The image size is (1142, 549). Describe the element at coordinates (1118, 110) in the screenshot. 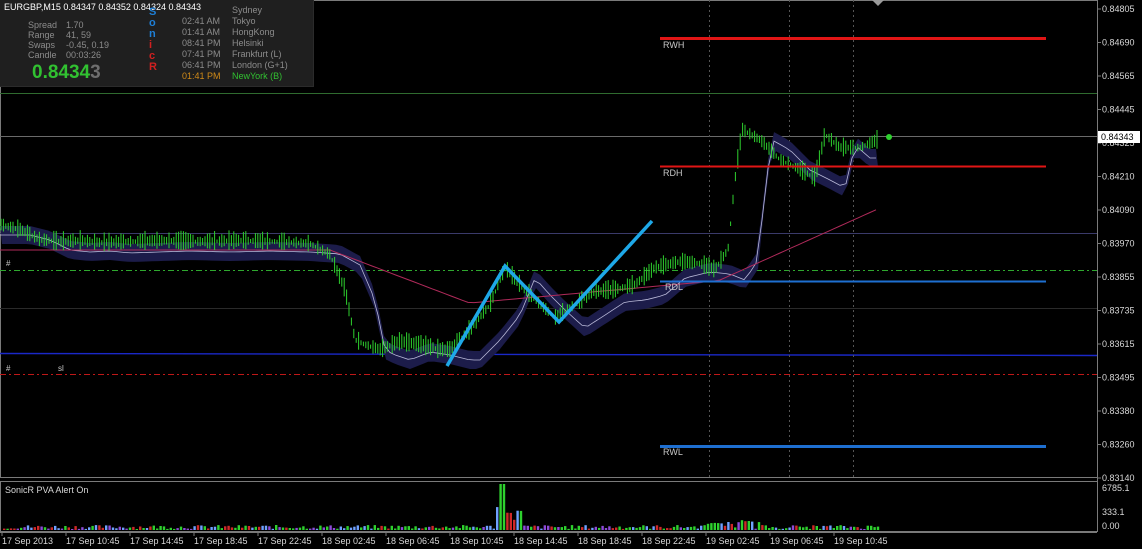

I see `price-axis-label: 0.84445` at that location.